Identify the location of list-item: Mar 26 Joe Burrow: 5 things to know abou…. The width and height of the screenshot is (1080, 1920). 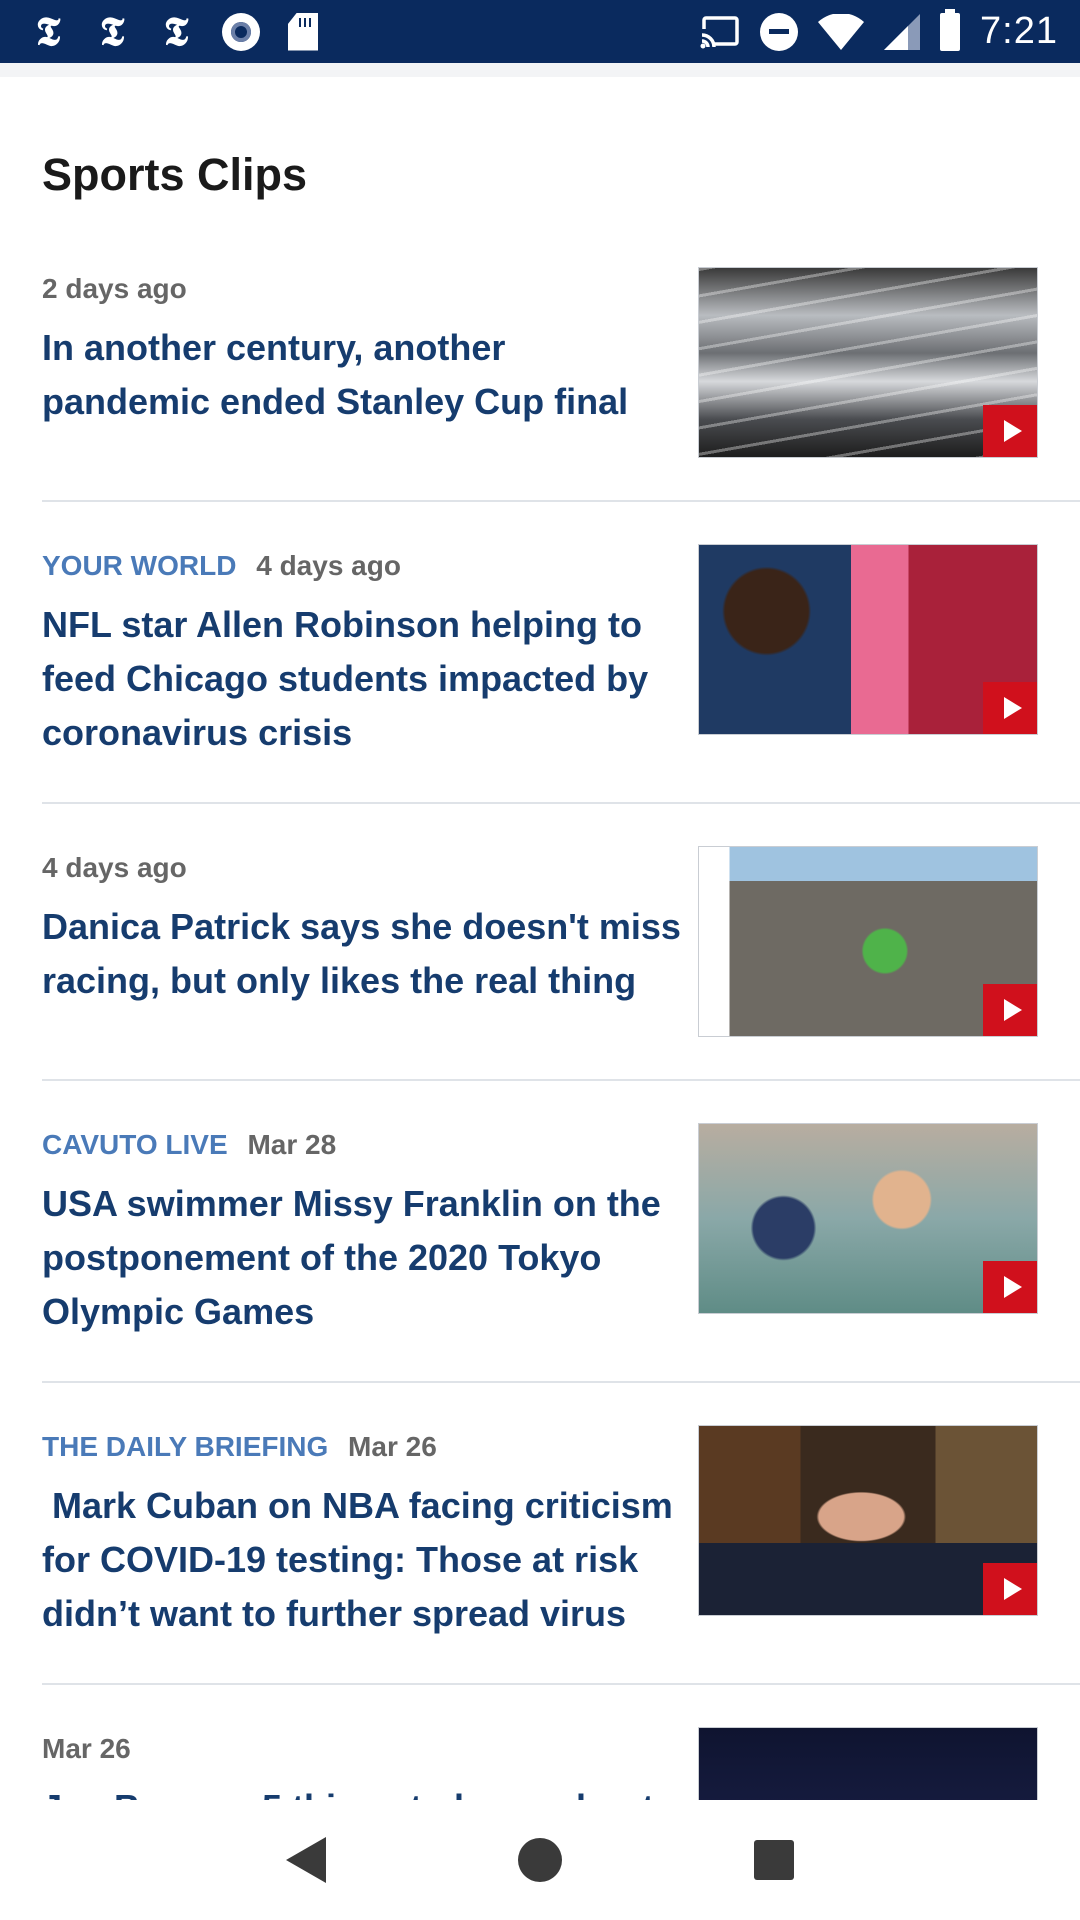
(561, 1742).